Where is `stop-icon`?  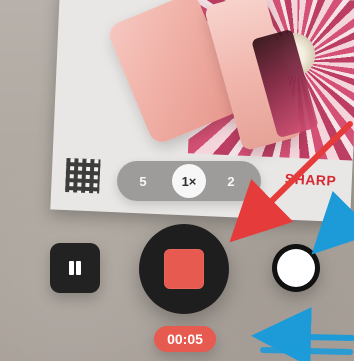 stop-icon is located at coordinates (184, 269).